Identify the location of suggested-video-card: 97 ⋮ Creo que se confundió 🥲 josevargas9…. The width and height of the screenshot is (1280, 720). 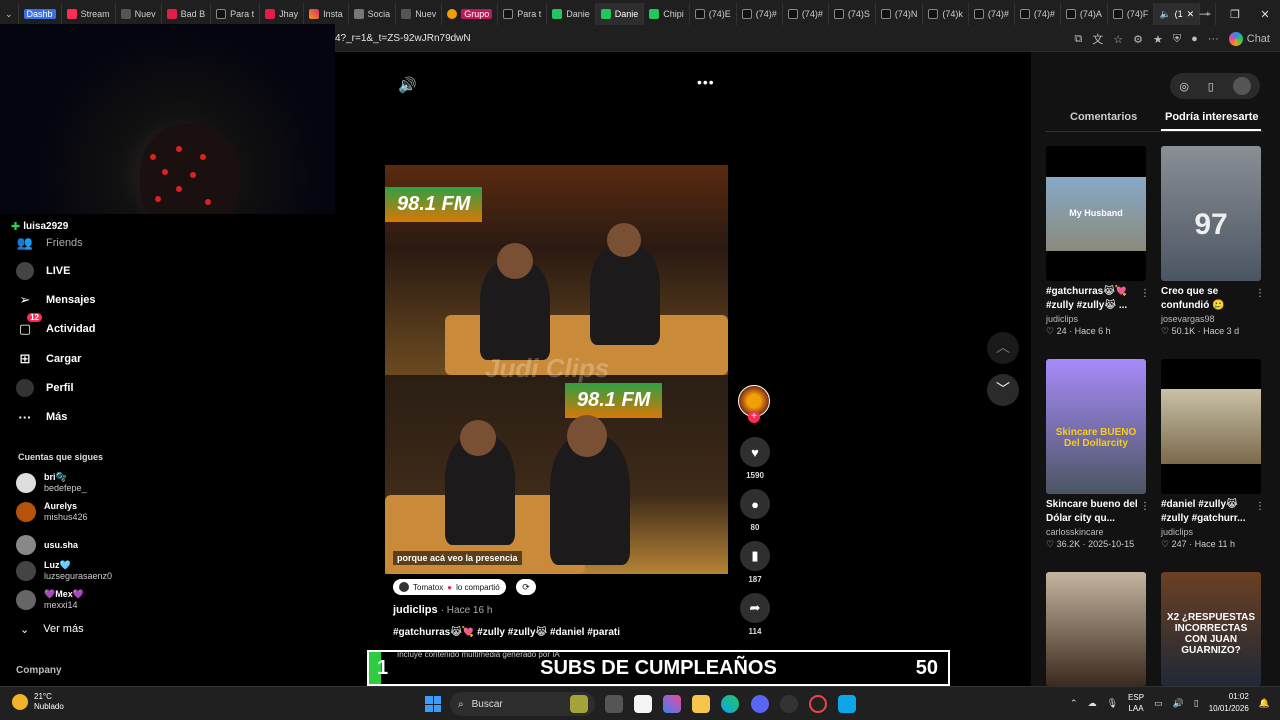
(1213, 241).